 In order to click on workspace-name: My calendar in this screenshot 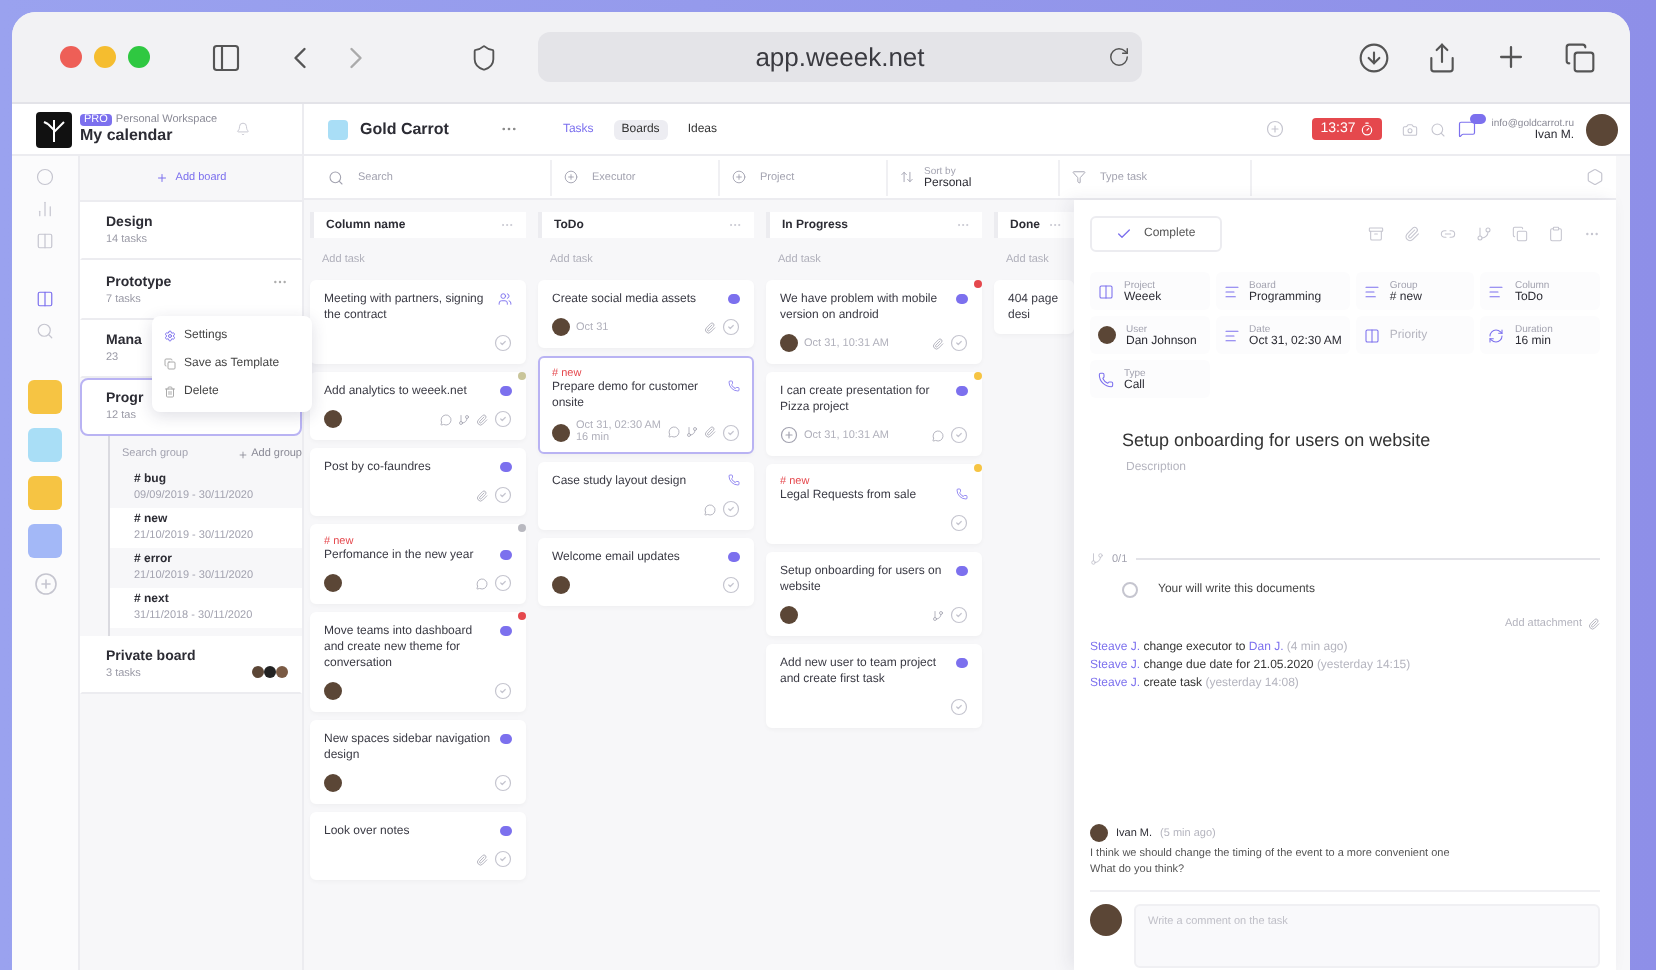, I will do `click(127, 135)`.